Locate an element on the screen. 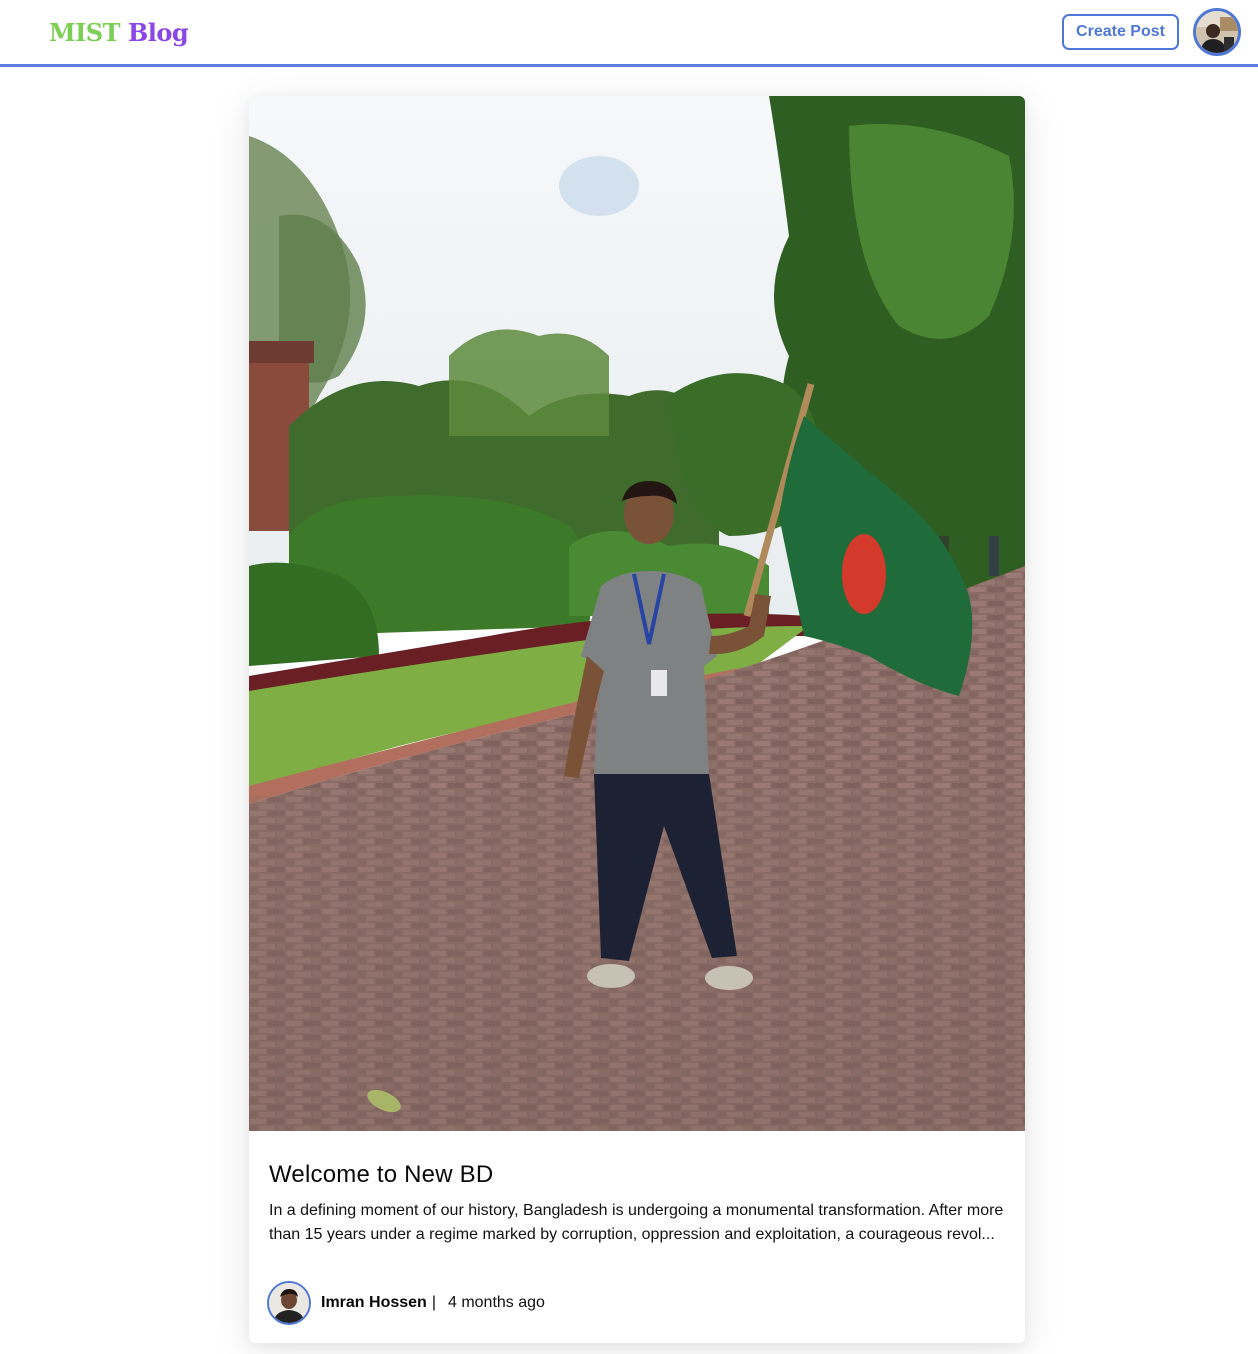  author-name: Imran Hossen is located at coordinates (374, 1303).